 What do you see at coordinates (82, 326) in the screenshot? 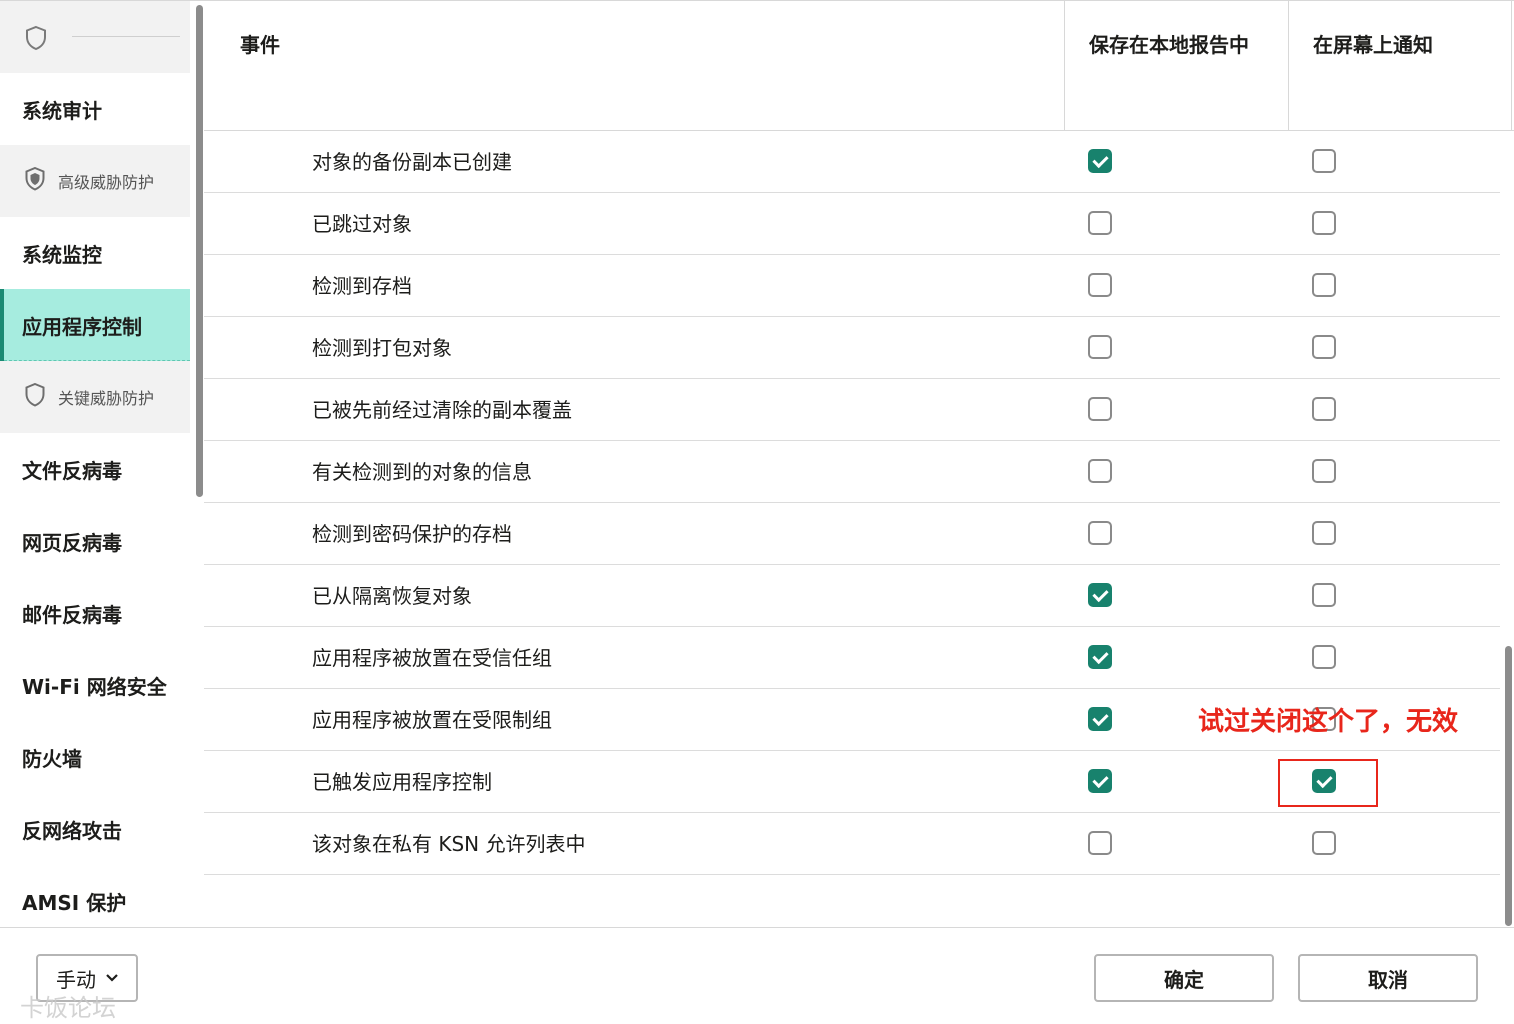
I see `sidebar-item-label: 应用程序控制` at bounding box center [82, 326].